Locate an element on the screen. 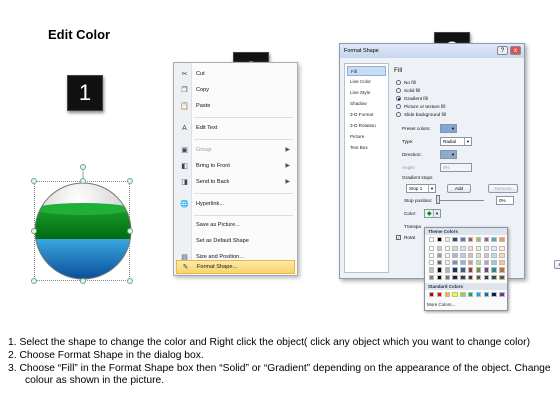 This screenshot has height=420, width=560. slider-thumb is located at coordinates (438, 199).